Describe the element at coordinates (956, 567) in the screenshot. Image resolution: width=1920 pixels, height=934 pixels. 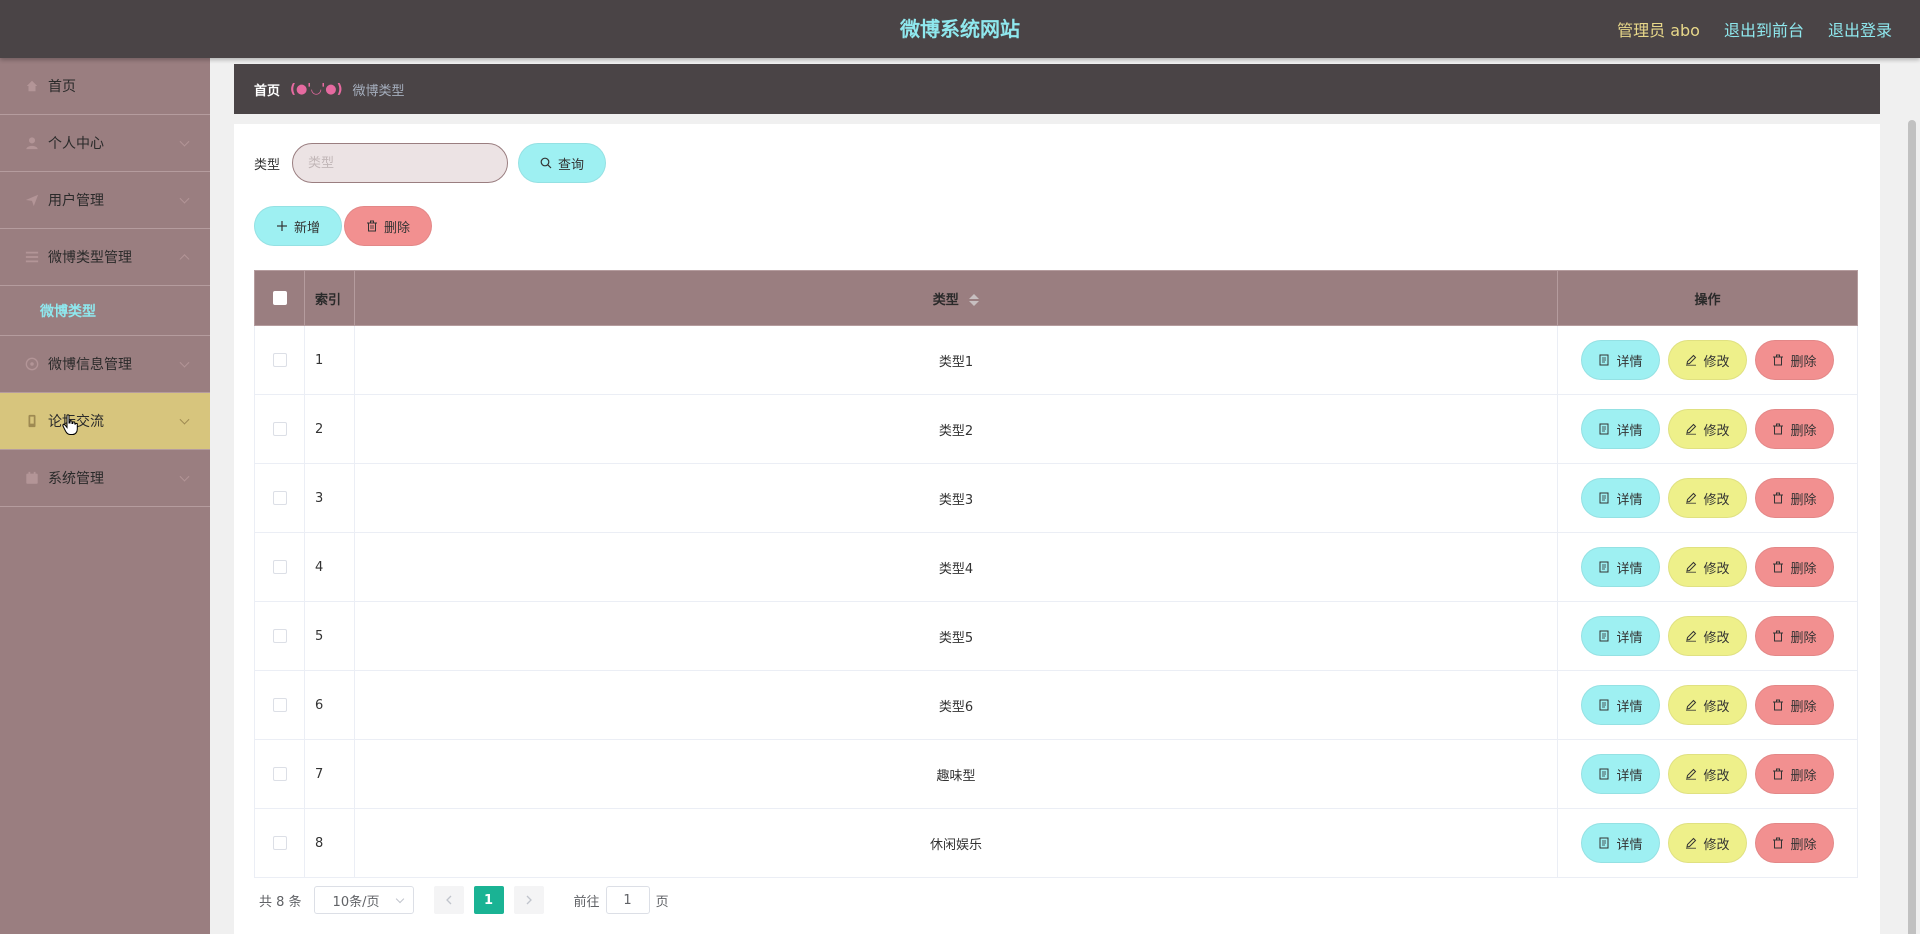
I see `row-type: 类型4` at that location.